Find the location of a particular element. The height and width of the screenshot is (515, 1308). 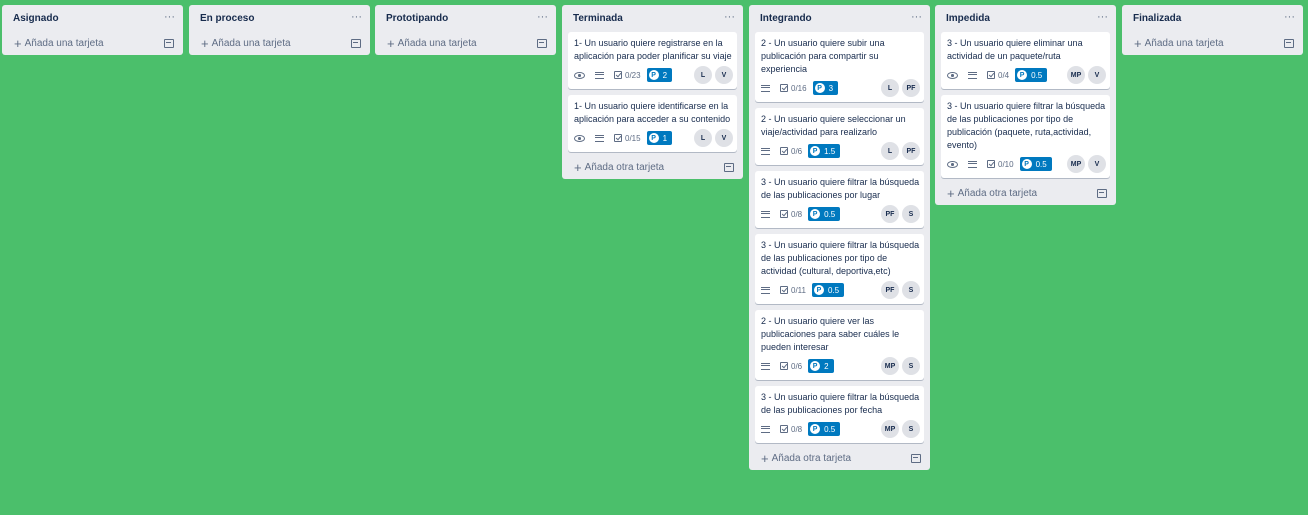

list-title: Asignado is located at coordinates (36, 18).